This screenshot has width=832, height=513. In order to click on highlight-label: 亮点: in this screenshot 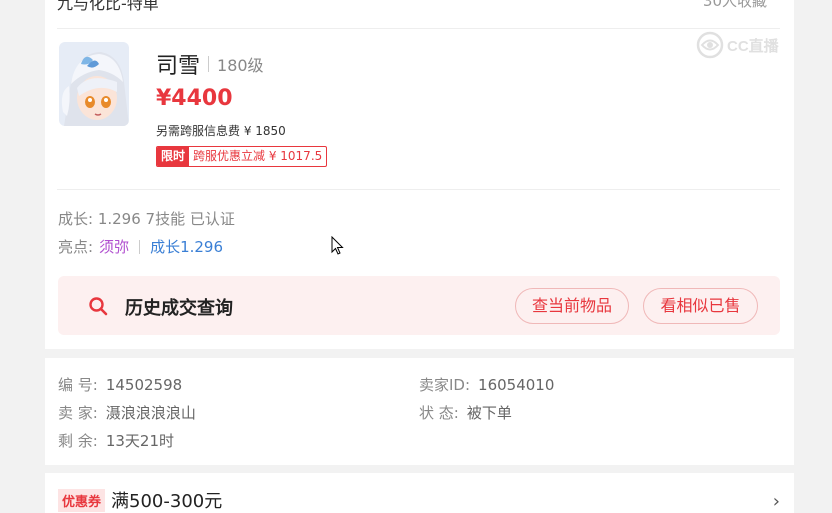, I will do `click(76, 247)`.